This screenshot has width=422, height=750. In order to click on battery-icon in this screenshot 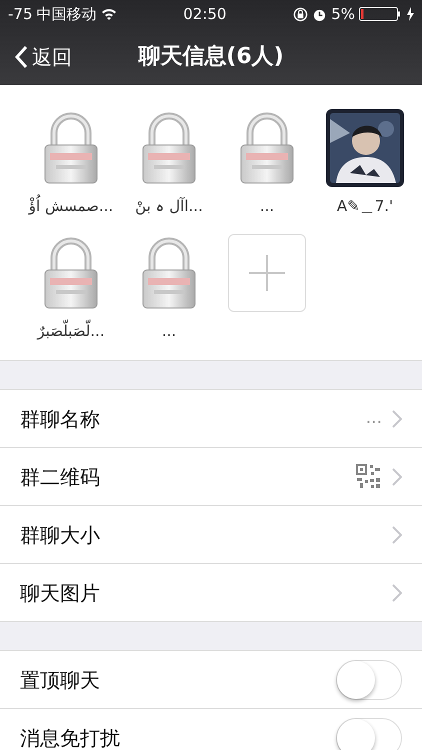, I will do `click(381, 14)`.